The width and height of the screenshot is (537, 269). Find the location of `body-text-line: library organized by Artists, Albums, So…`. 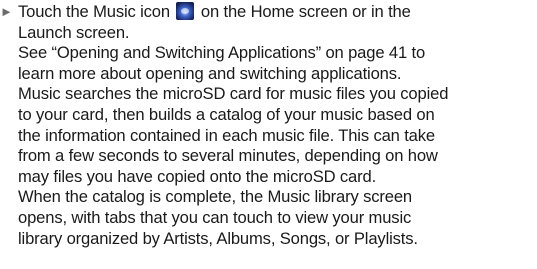

body-text-line: library organized by Artists, Albums, So… is located at coordinates (218, 238).